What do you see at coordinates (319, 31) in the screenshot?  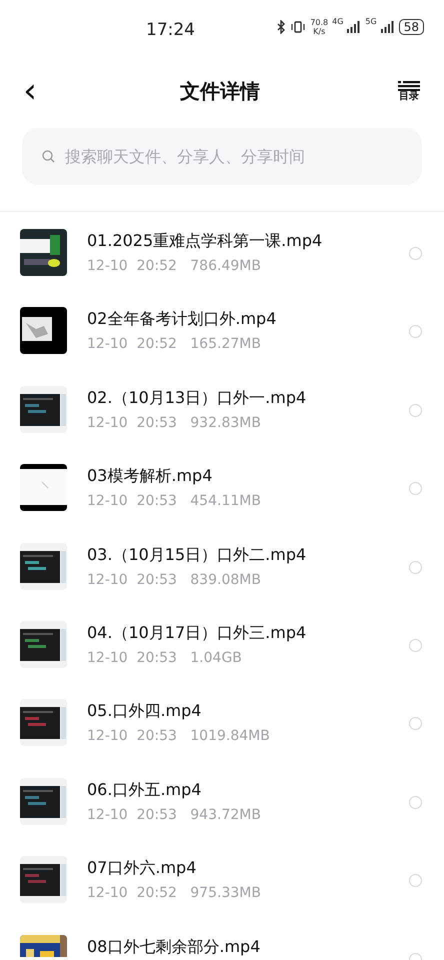 I see `speed-unit: K/s` at bounding box center [319, 31].